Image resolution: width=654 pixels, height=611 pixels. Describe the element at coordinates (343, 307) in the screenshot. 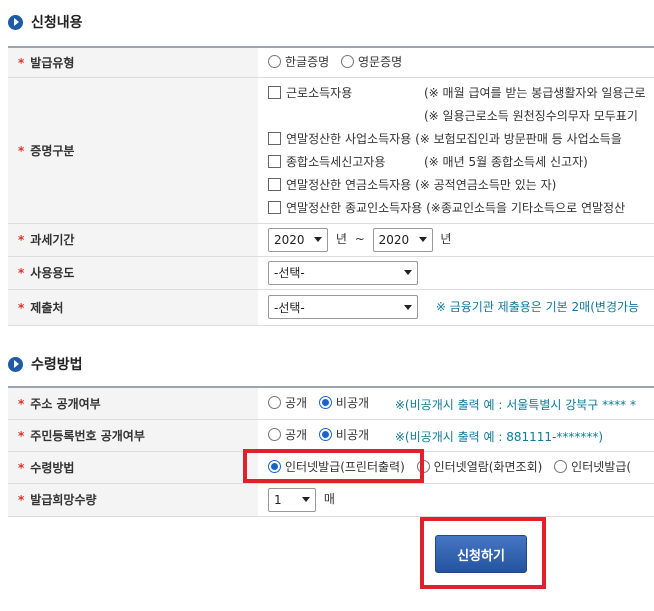

I see `submit-to-select: -선택-` at that location.